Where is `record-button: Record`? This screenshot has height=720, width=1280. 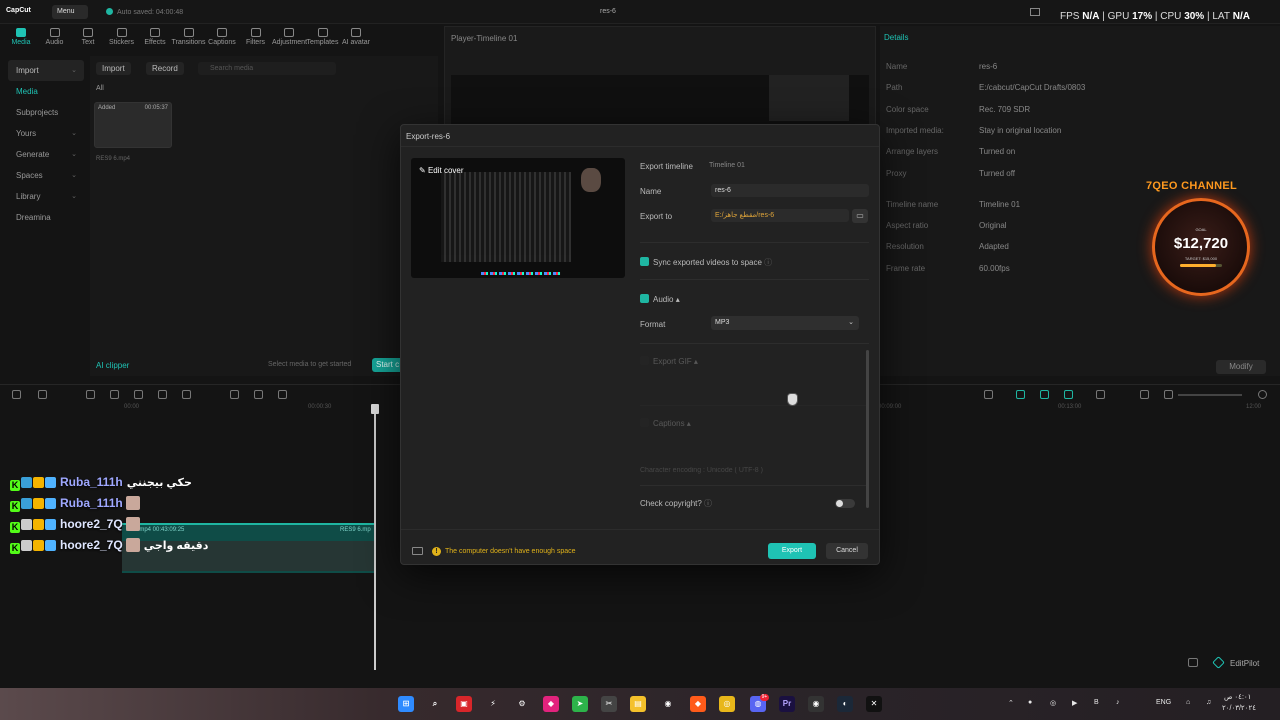 record-button: Record is located at coordinates (165, 68).